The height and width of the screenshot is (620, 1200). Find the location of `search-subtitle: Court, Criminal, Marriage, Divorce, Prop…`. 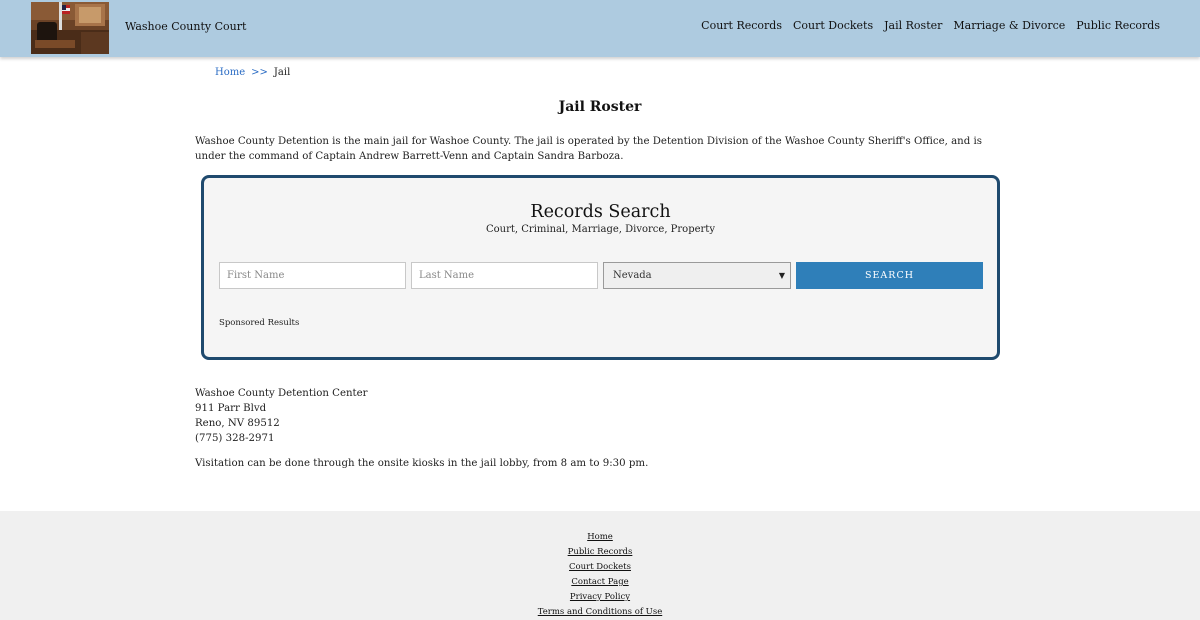

search-subtitle: Court, Criminal, Marriage, Divorce, Prop… is located at coordinates (600, 229).